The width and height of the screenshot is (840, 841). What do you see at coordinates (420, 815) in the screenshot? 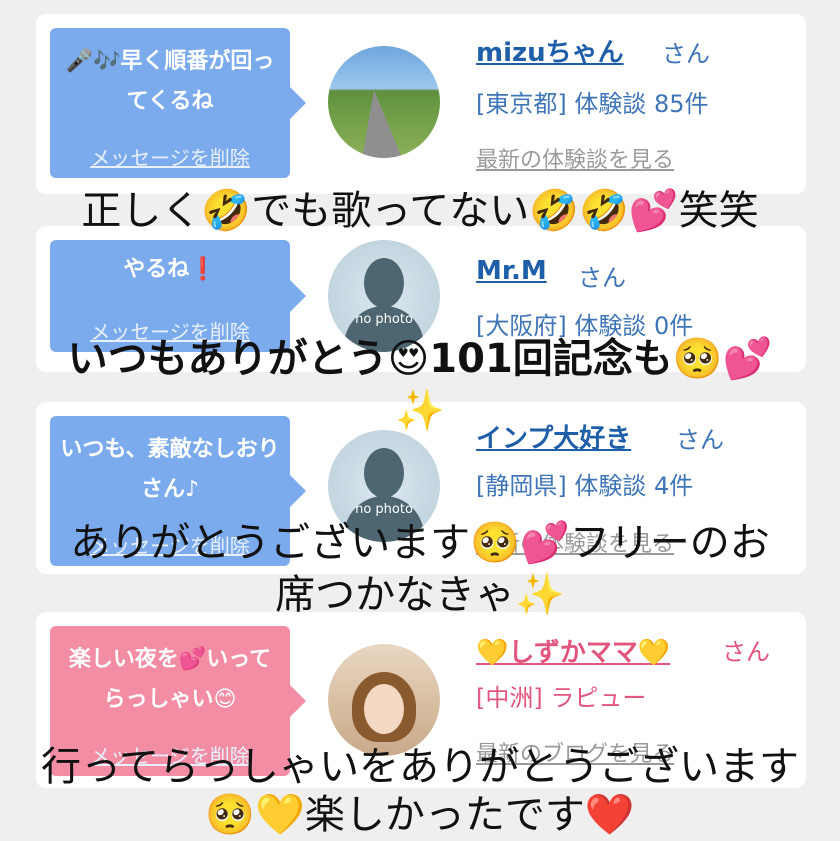
I see `overlay-caption: 🥺💛楽しかったです❤️` at bounding box center [420, 815].